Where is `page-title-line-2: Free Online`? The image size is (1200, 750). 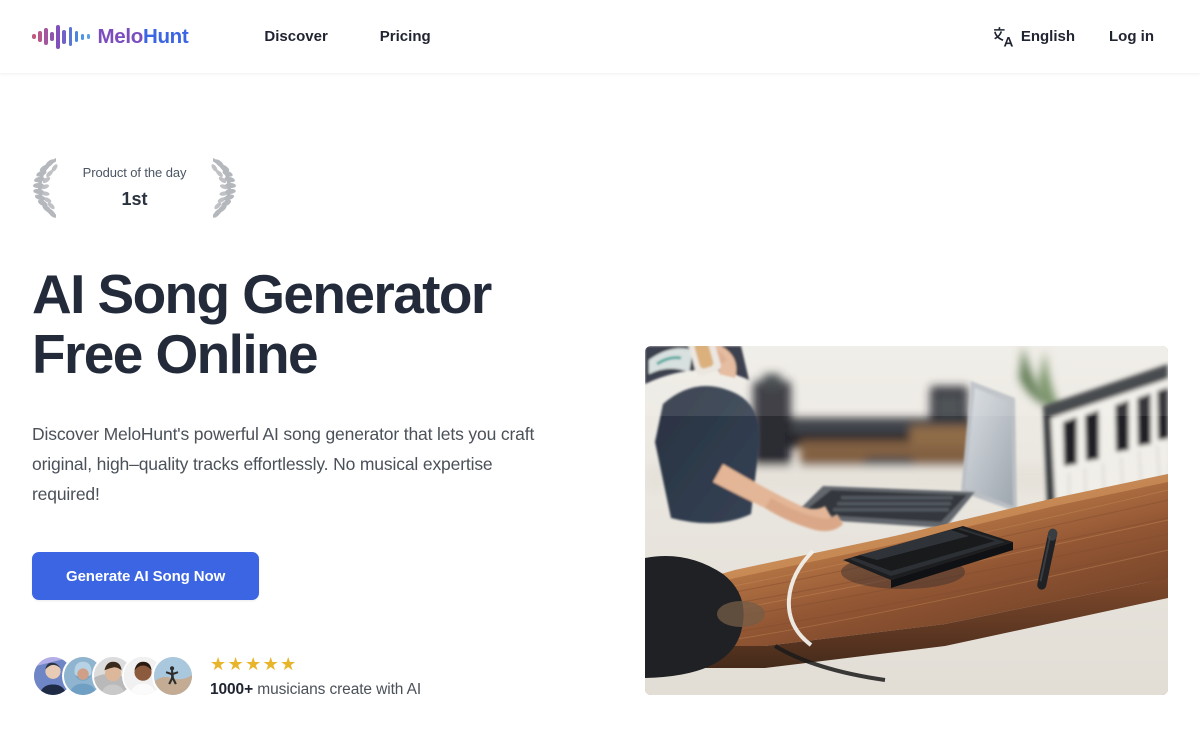 page-title-line-2: Free Online is located at coordinates (175, 353).